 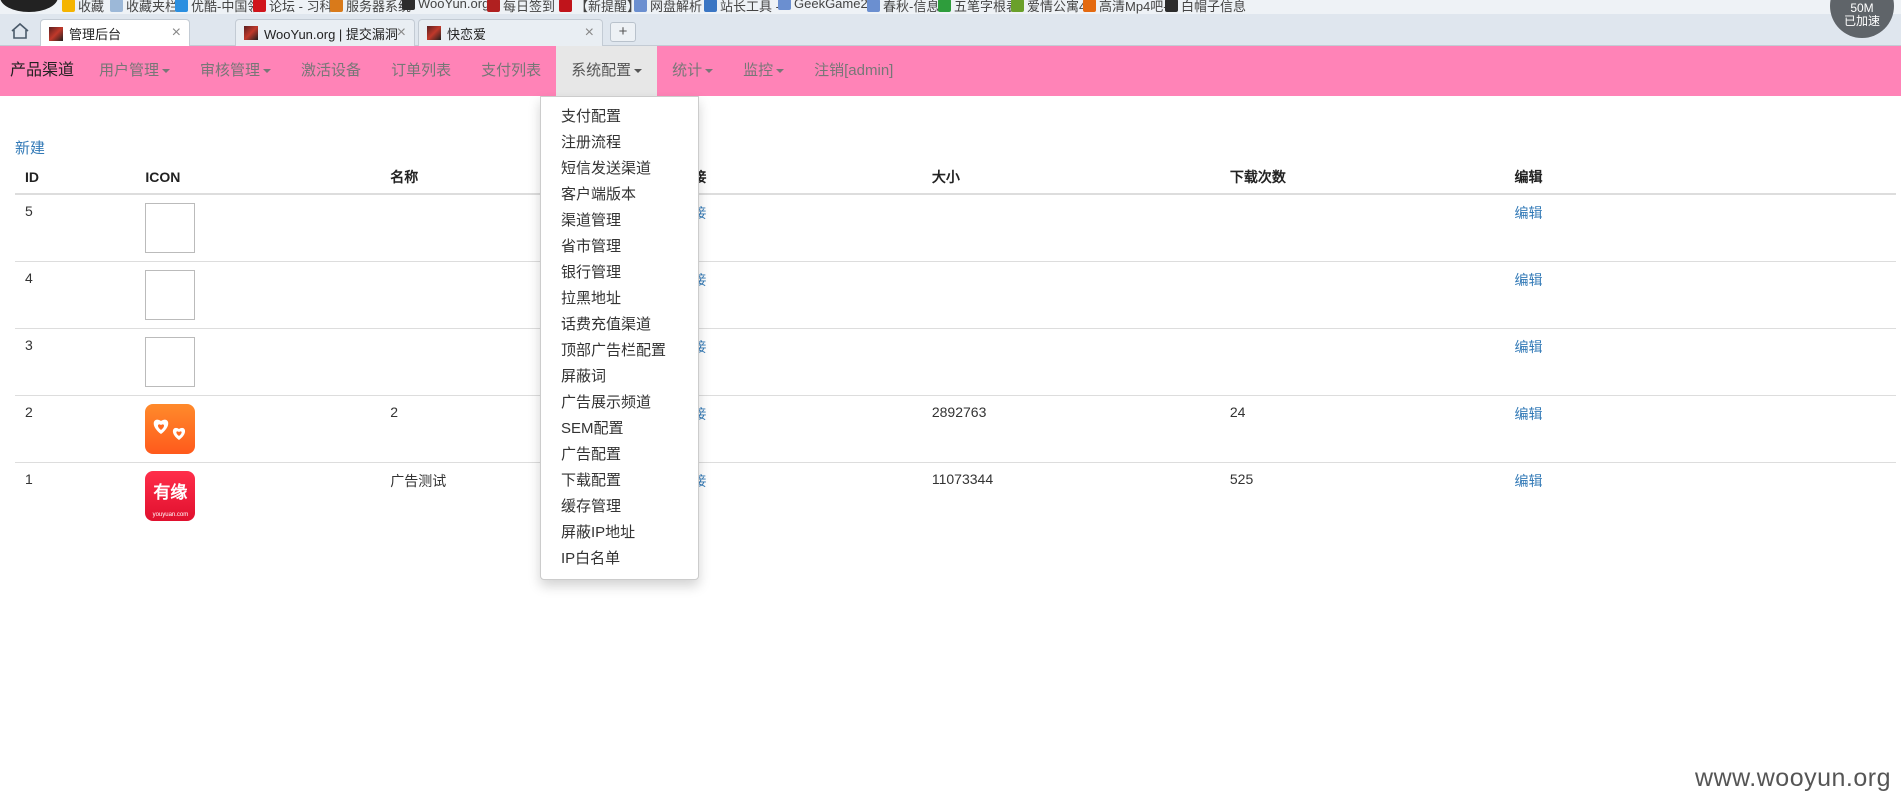 What do you see at coordinates (619, 273) in the screenshot?
I see `dropdown-item: 银行管理` at bounding box center [619, 273].